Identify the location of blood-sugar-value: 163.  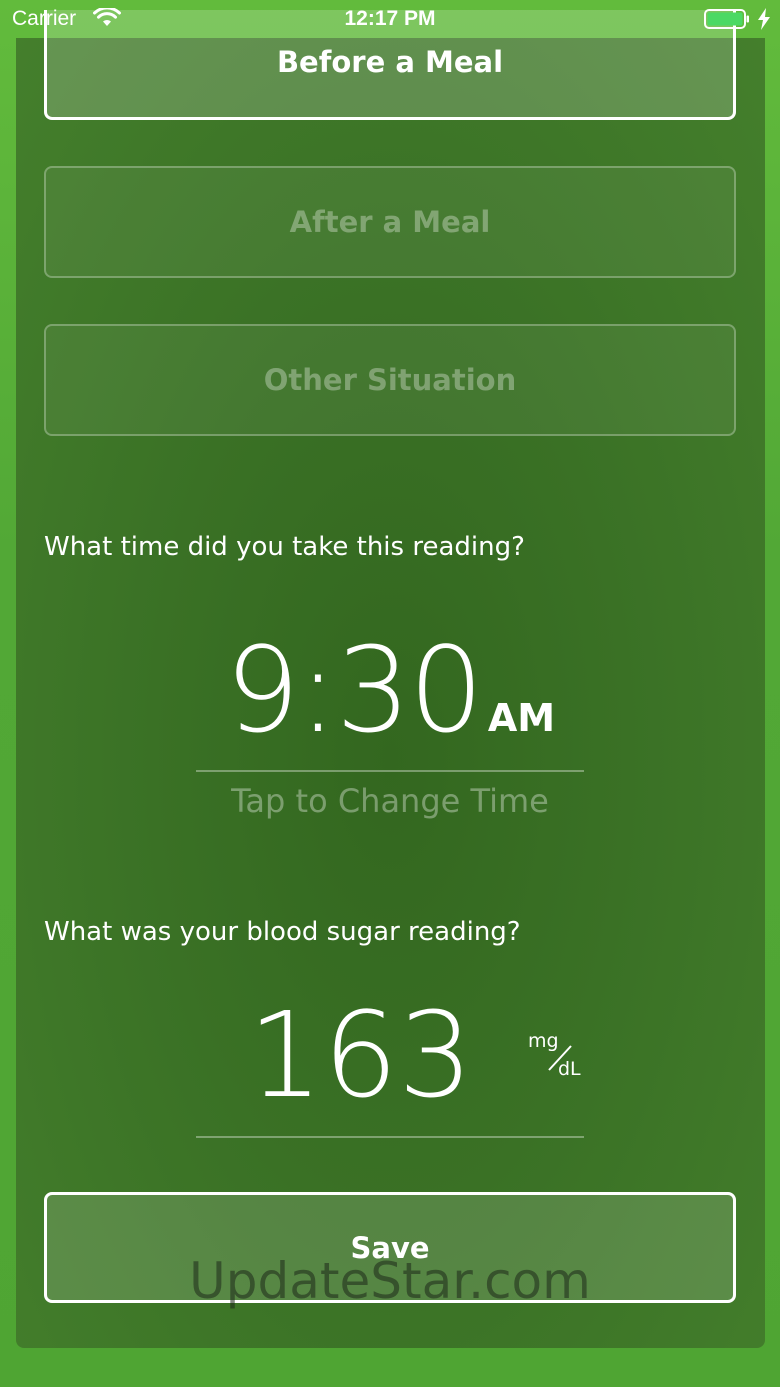
(360, 1055).